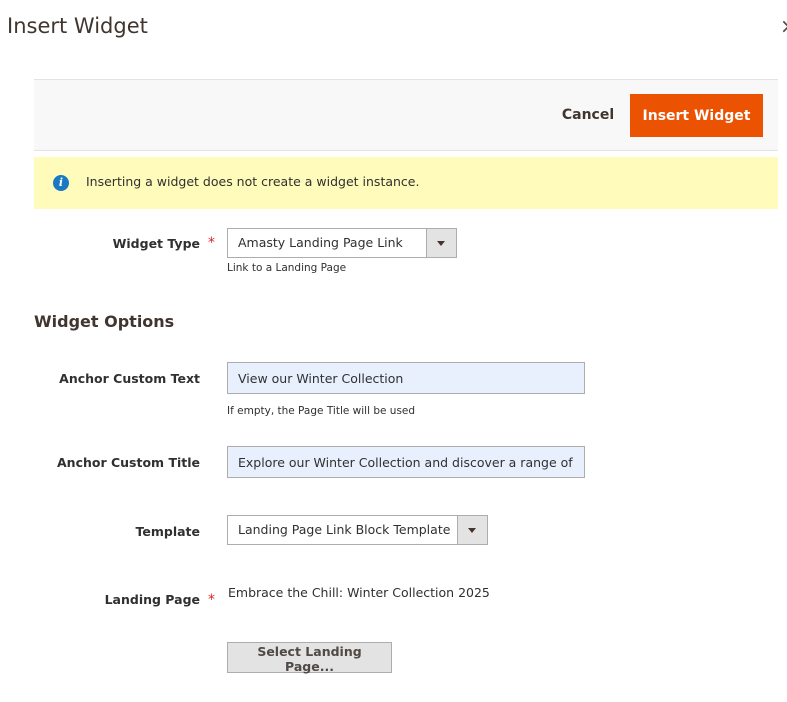 This screenshot has width=787, height=702. I want to click on widget-type-value: Amasty Landing Page Link, so click(320, 242).